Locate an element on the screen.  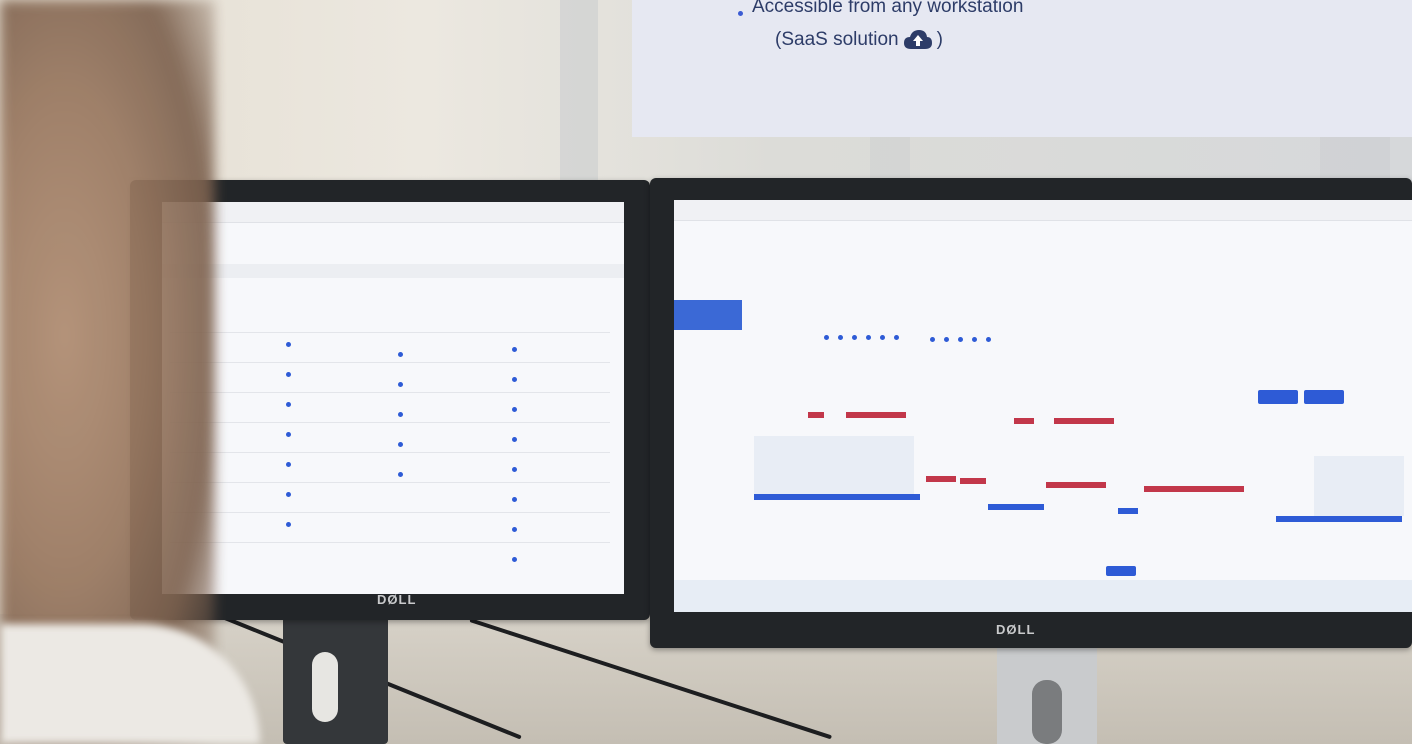
cloud-upload-icon is located at coordinates (918, 40).